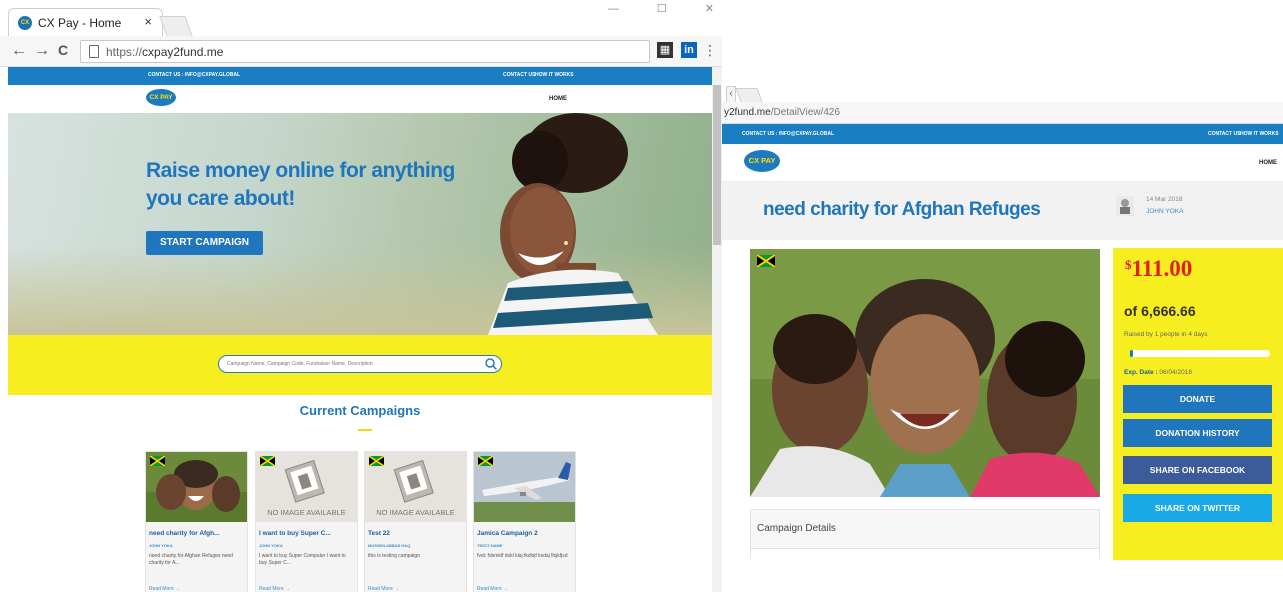  I want to click on maximize-icon: ☐, so click(662, 8).